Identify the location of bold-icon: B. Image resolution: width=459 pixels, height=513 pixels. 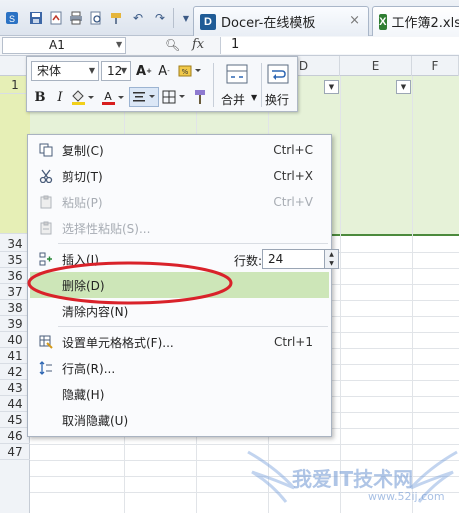
(40, 97).